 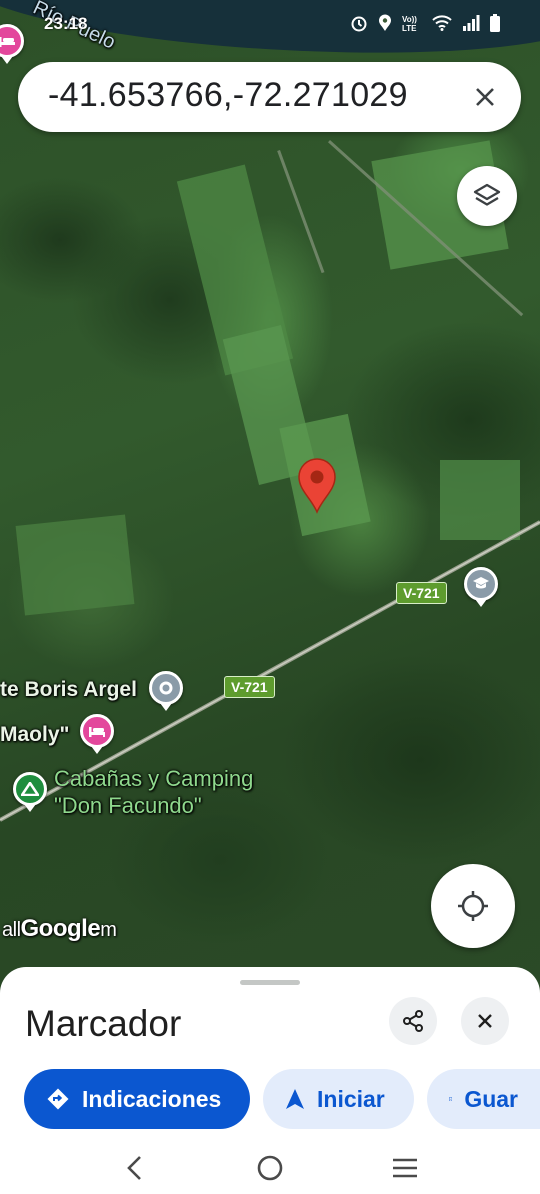 I want to click on close-sheet-button, so click(x=485, y=1021).